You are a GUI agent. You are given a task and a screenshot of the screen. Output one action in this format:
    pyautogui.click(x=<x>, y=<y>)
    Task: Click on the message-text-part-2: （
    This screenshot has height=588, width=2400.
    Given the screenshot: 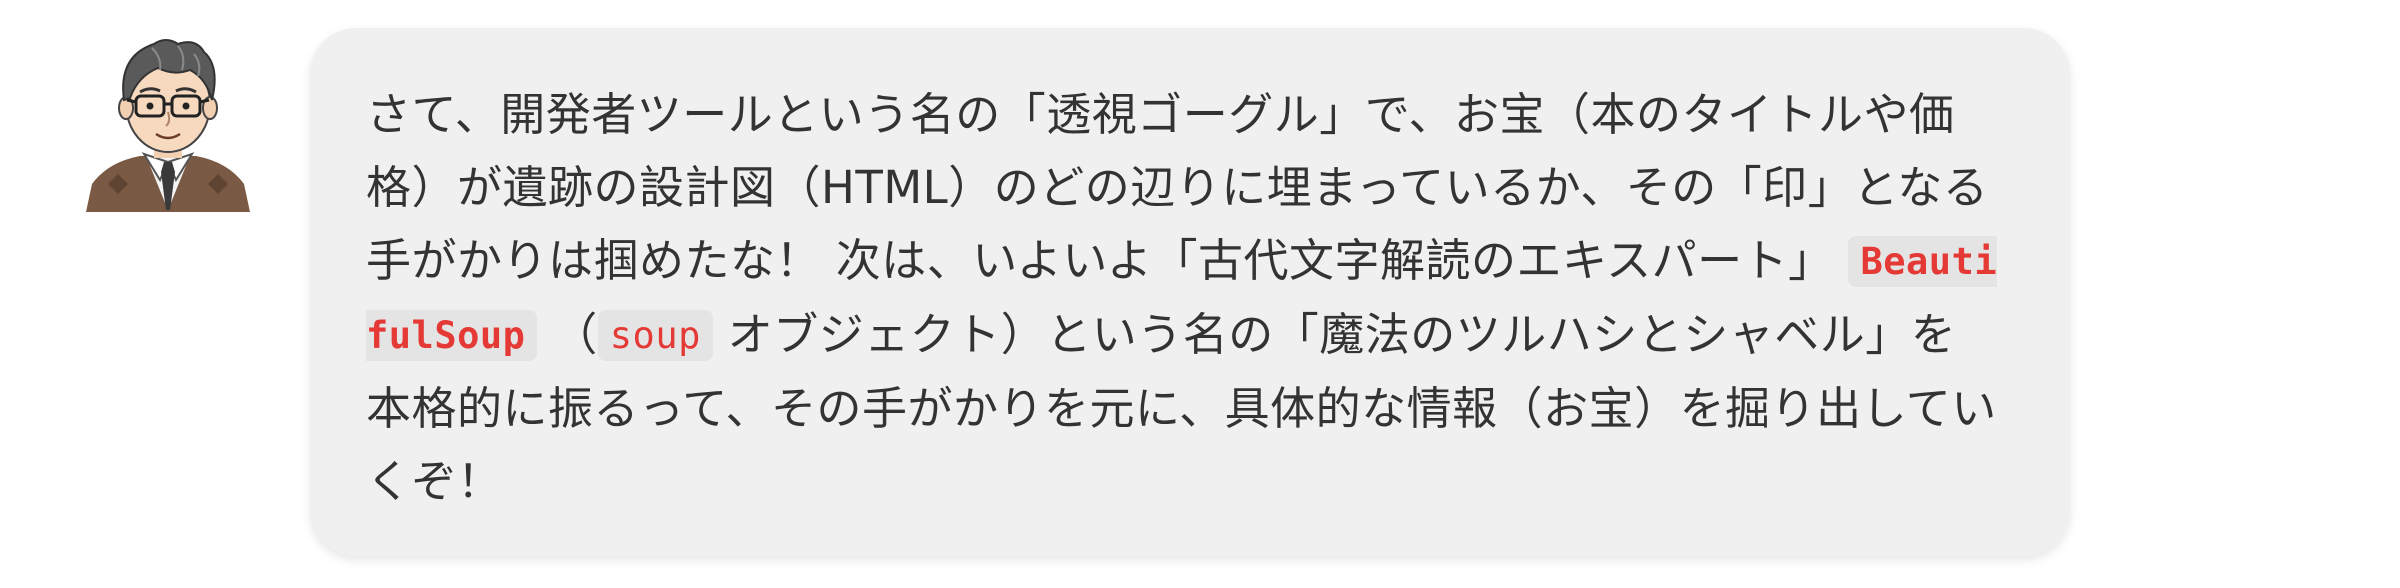 What is the action you would take?
    pyautogui.click(x=575, y=334)
    